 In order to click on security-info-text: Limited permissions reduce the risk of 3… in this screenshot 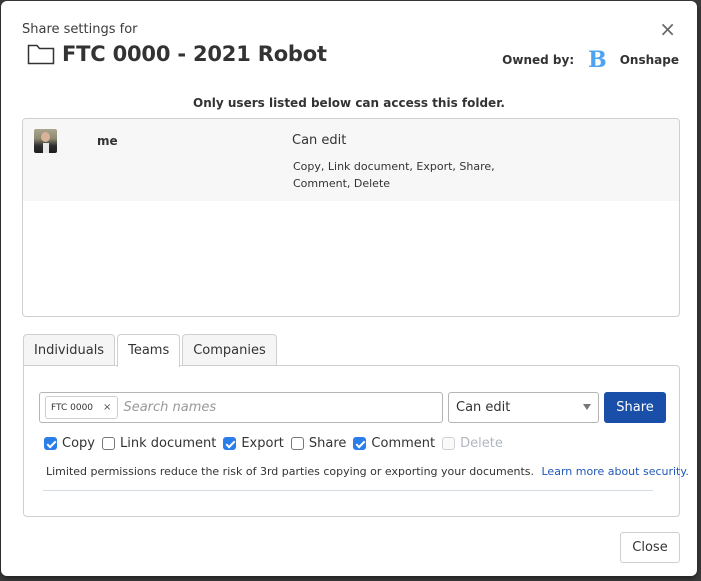, I will do `click(290, 471)`.